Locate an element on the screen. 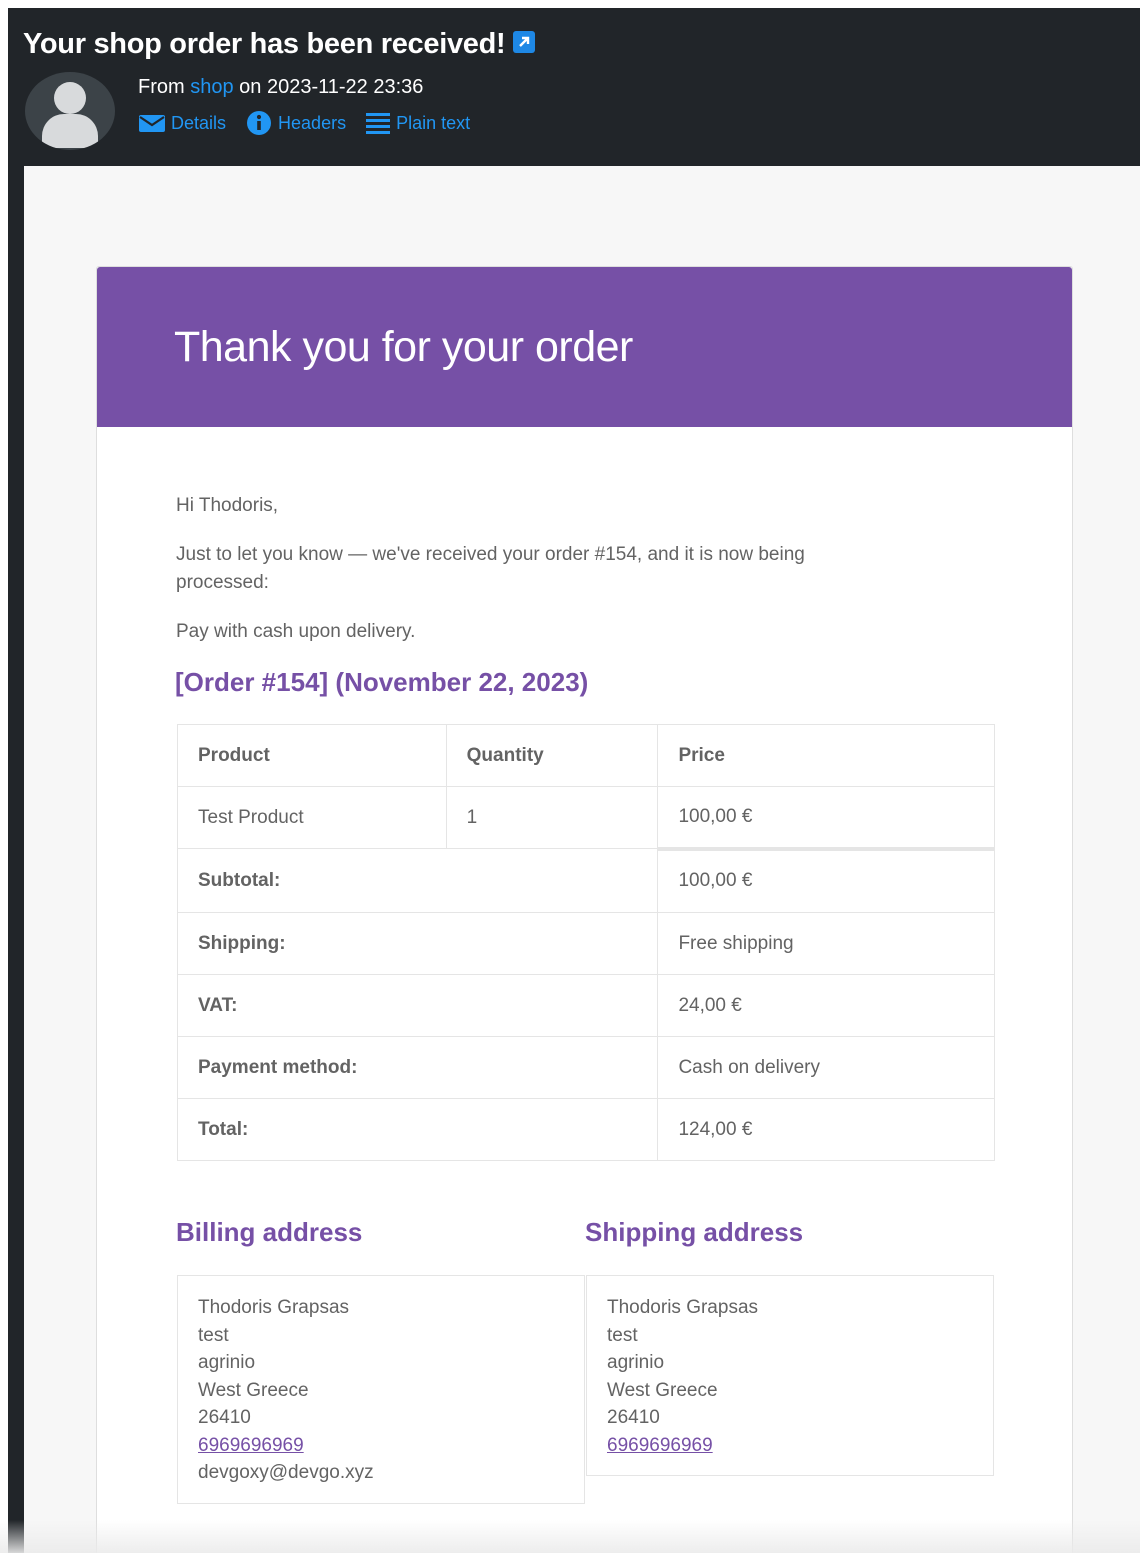  headers-label: Headers is located at coordinates (312, 122).